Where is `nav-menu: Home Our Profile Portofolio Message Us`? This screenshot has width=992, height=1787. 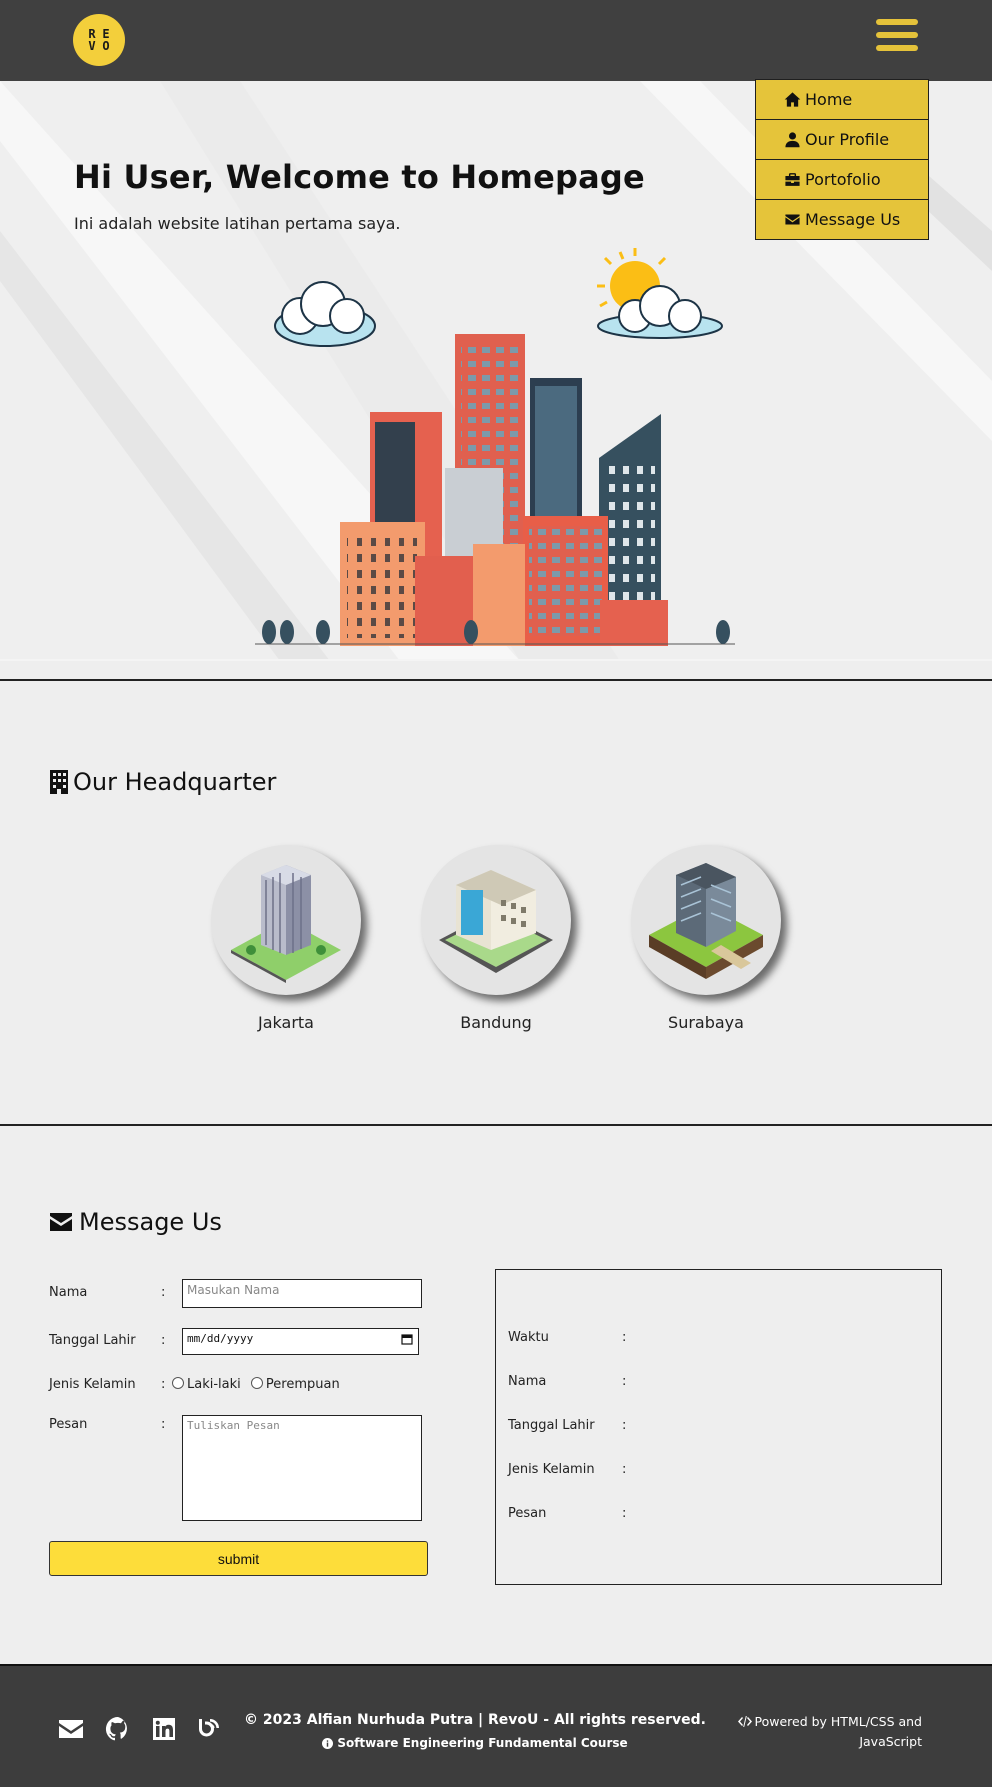
nav-menu: Home Our Profile Portofolio Message Us is located at coordinates (842, 159).